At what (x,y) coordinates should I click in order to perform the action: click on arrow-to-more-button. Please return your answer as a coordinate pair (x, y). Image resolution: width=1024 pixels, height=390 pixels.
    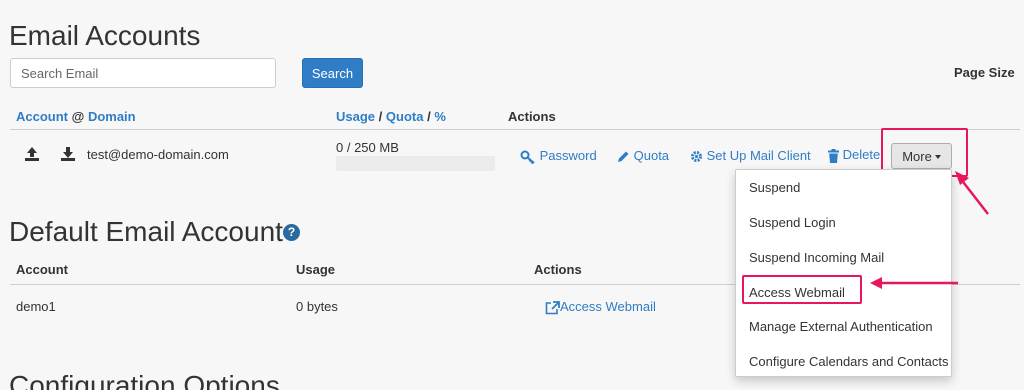
    Looking at the image, I should click on (972, 193).